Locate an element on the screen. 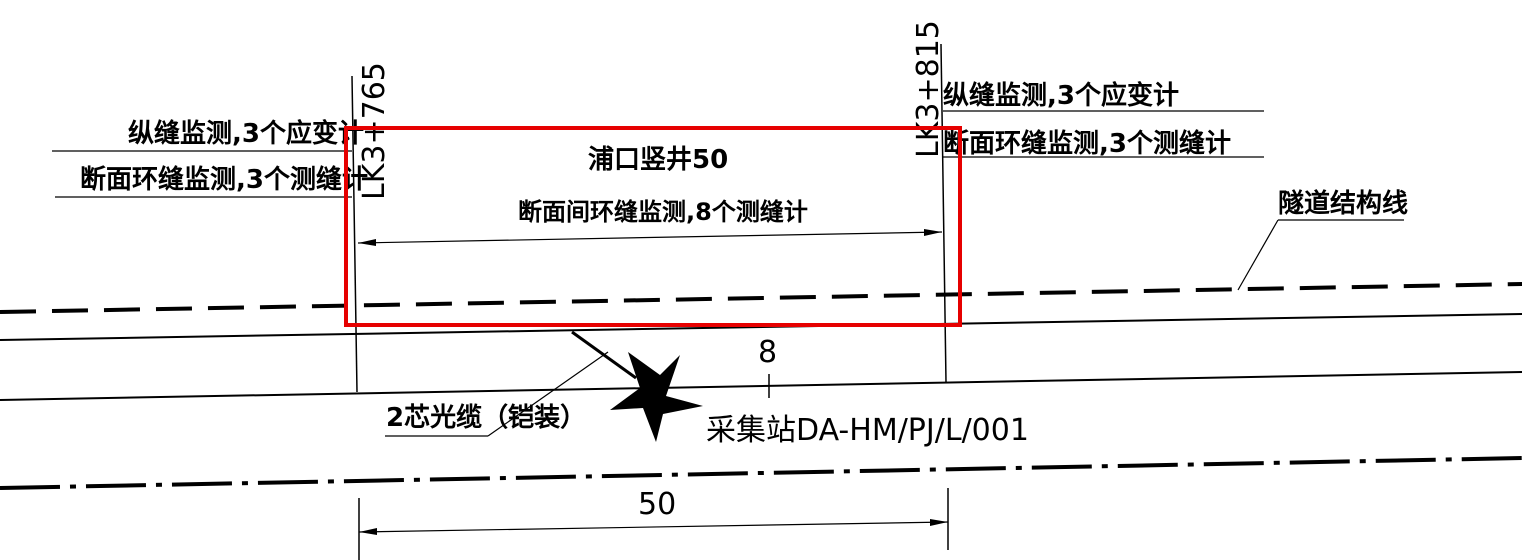  tunnel-line-label: 隧道结构线 is located at coordinates (1343, 203).